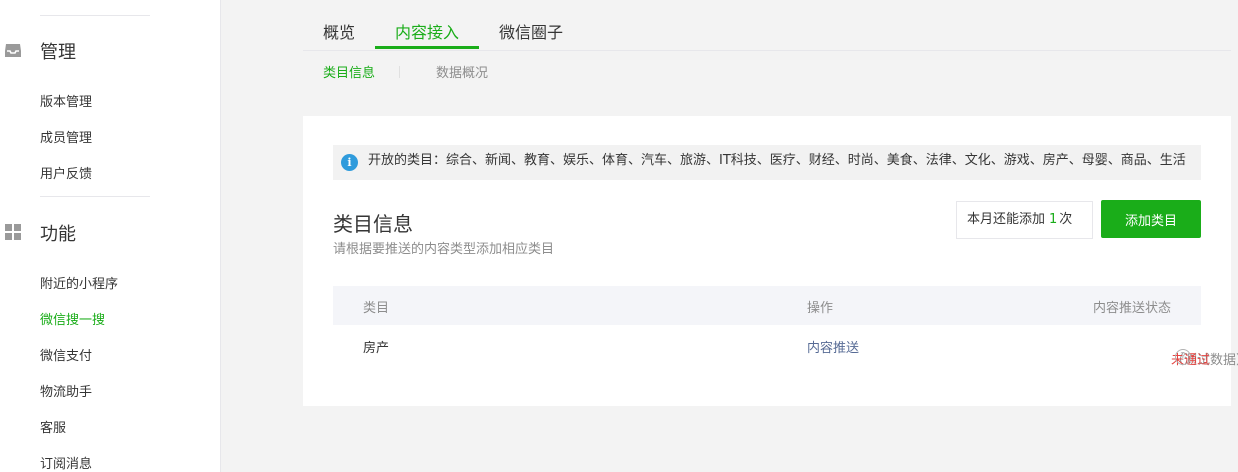  I want to click on sidebar-section-title: 功能, so click(58, 234).